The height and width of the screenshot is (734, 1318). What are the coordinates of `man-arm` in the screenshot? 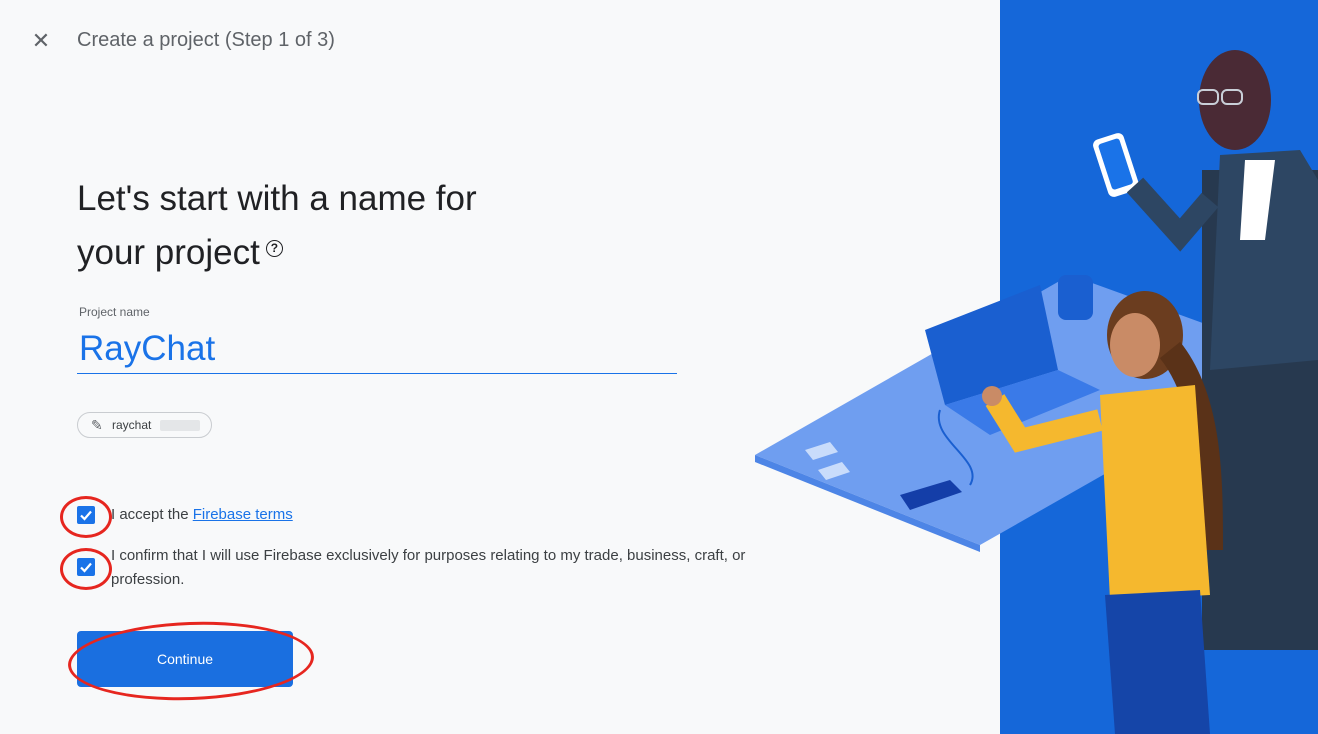 It's located at (1172, 214).